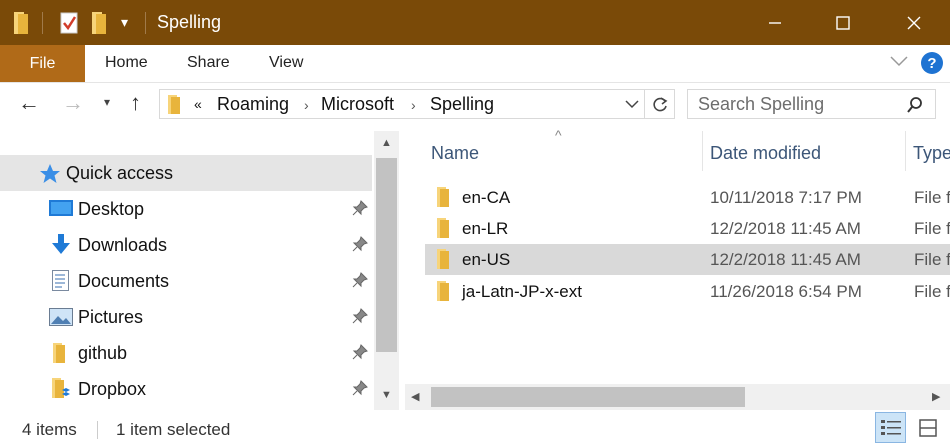 The image size is (950, 446). What do you see at coordinates (286, 63) in the screenshot?
I see `tab-view: View` at bounding box center [286, 63].